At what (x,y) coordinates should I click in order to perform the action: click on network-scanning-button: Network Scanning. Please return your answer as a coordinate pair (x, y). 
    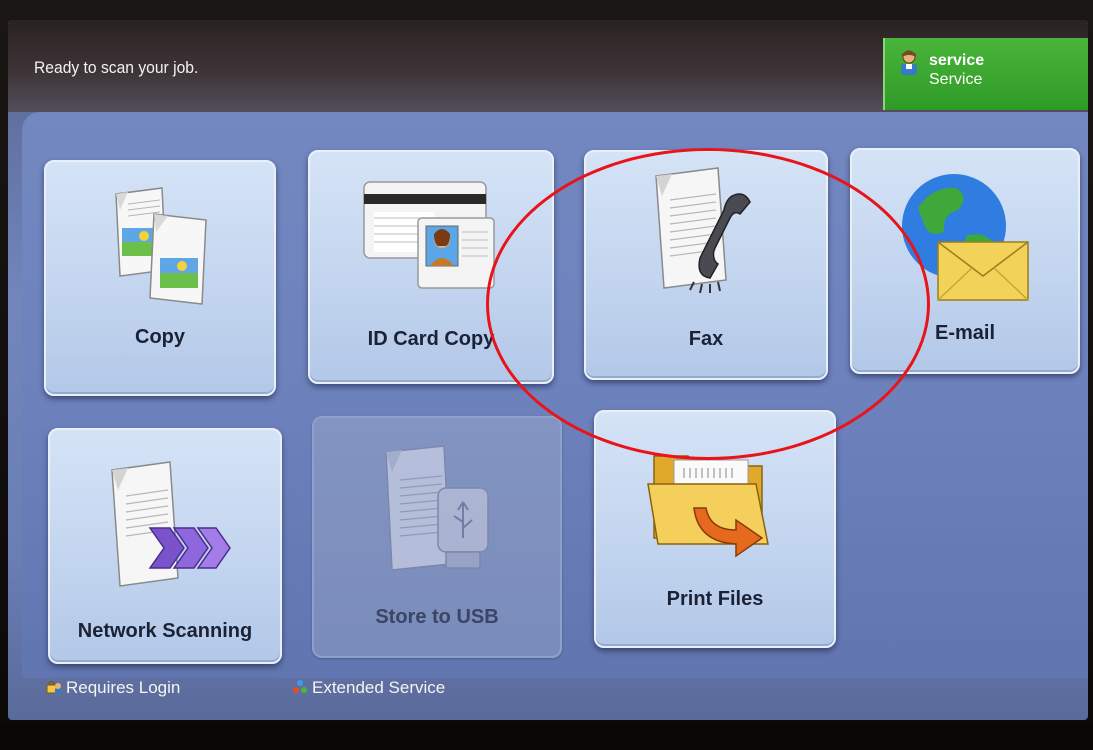
    Looking at the image, I should click on (165, 546).